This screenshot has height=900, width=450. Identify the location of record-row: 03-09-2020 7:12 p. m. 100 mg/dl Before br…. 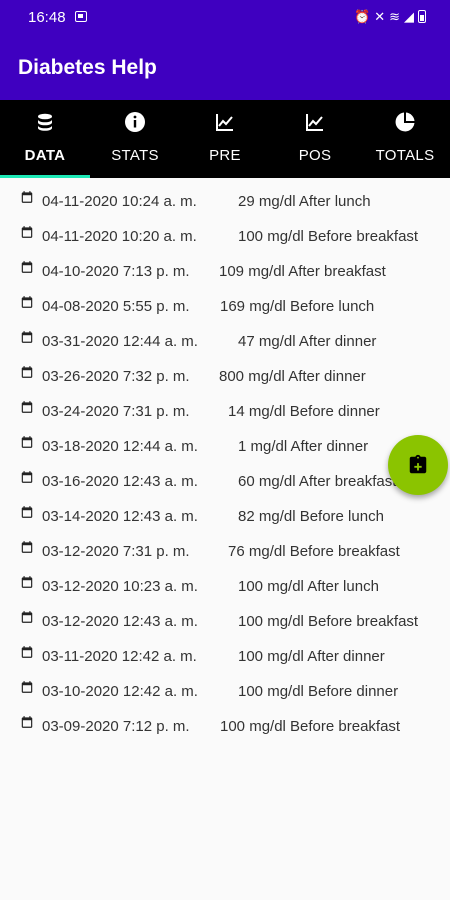
(225, 724).